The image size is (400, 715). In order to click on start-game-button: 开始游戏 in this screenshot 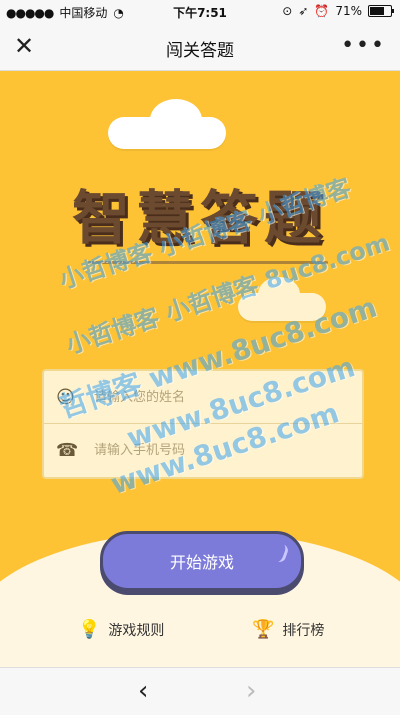, I will do `click(202, 561)`.